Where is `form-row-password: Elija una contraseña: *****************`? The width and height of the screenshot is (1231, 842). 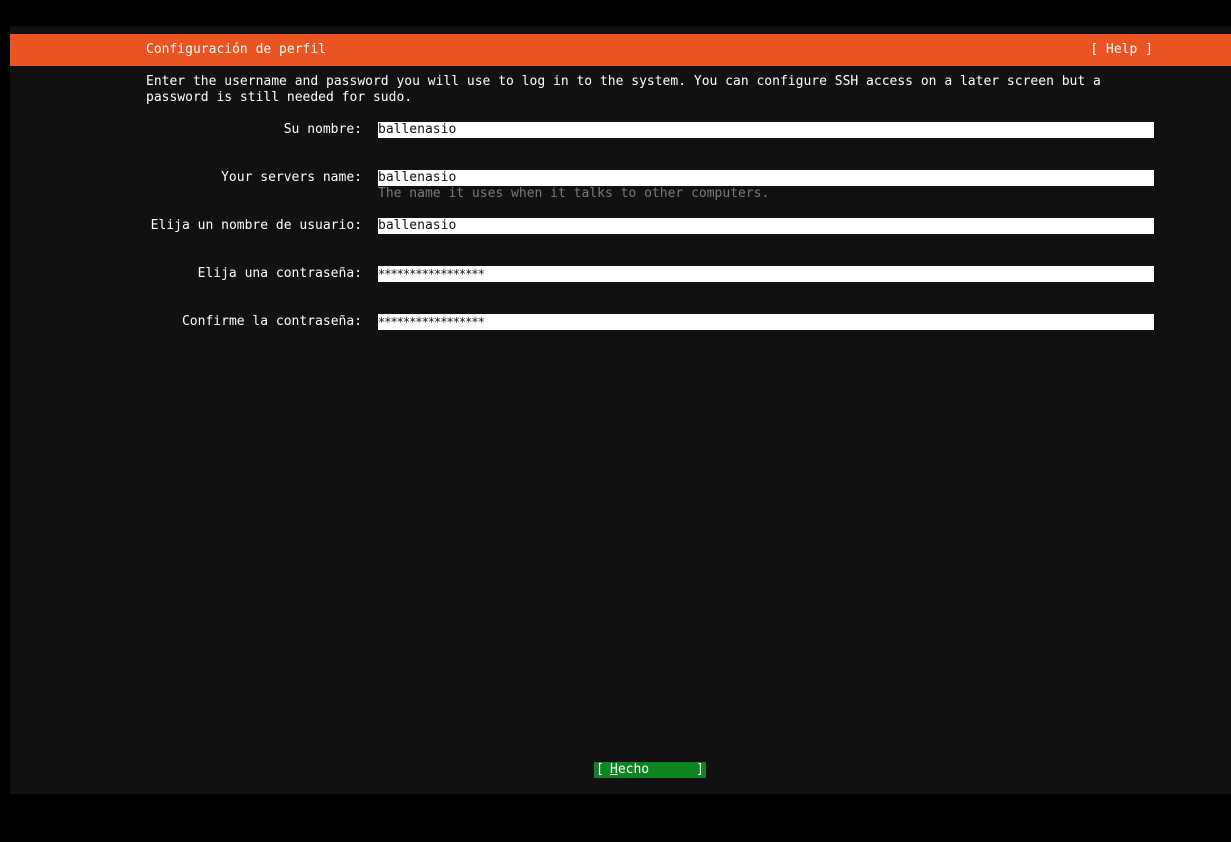
form-row-password: Elija una contraseña: ***************** is located at coordinates (620, 275).